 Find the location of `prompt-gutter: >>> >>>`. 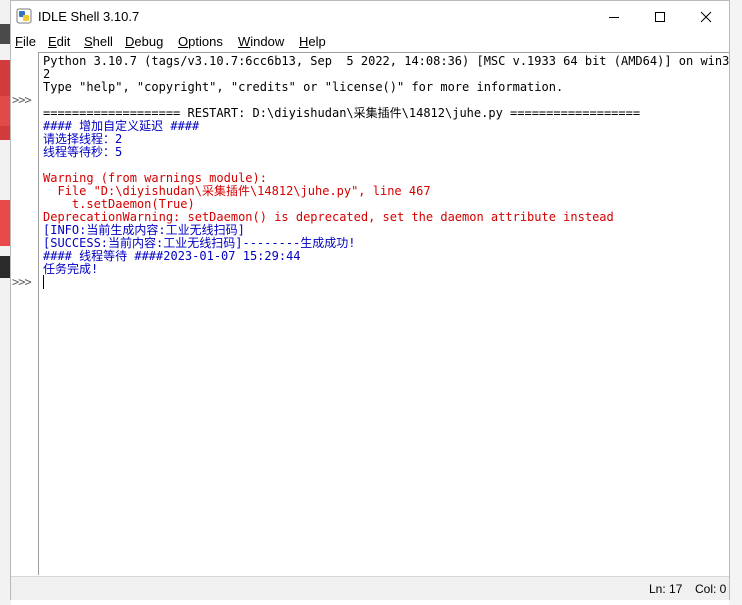

prompt-gutter: >>> >>> is located at coordinates (24, 313).